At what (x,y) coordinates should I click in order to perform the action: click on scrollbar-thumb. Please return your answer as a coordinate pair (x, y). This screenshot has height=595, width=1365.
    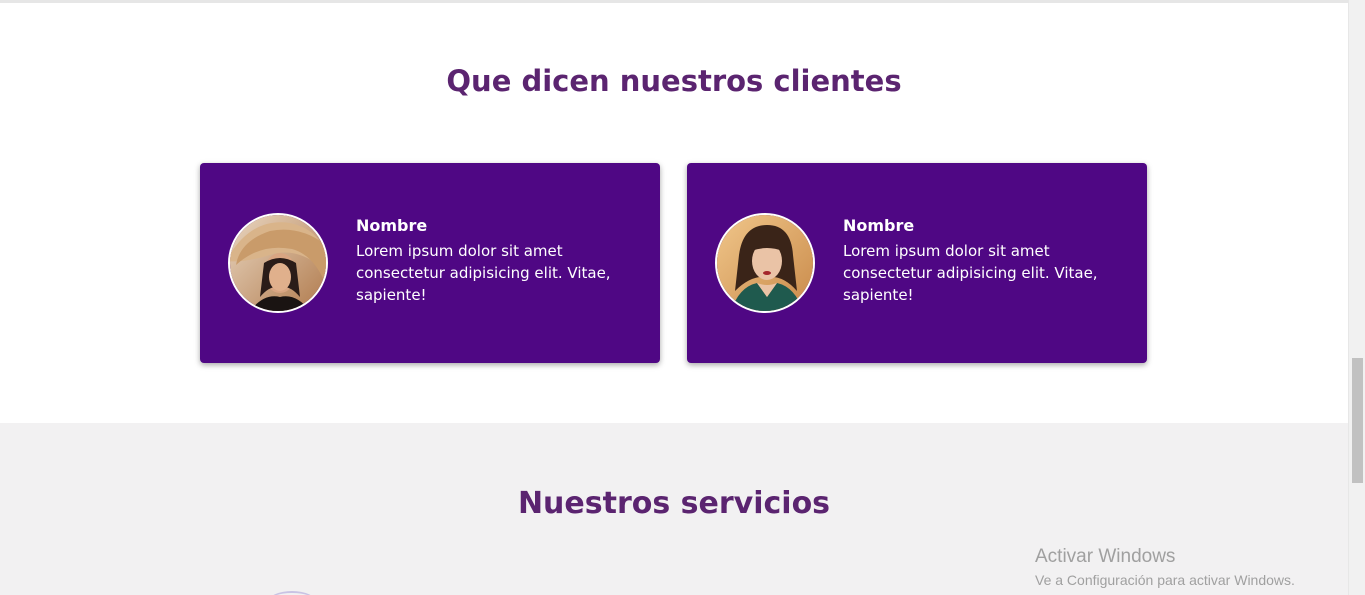
    Looking at the image, I should click on (1357, 420).